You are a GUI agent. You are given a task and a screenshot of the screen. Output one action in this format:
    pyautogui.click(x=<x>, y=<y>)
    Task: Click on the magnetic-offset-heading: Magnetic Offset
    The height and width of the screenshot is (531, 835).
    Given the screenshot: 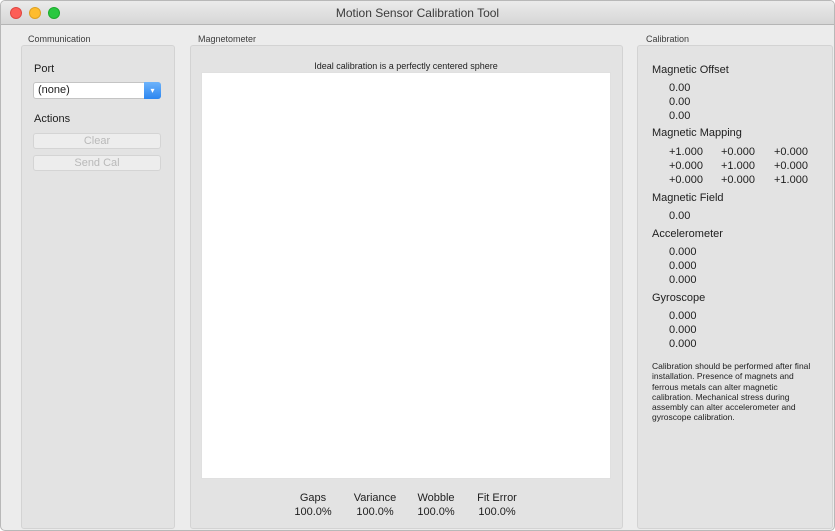 What is the action you would take?
    pyautogui.click(x=690, y=70)
    